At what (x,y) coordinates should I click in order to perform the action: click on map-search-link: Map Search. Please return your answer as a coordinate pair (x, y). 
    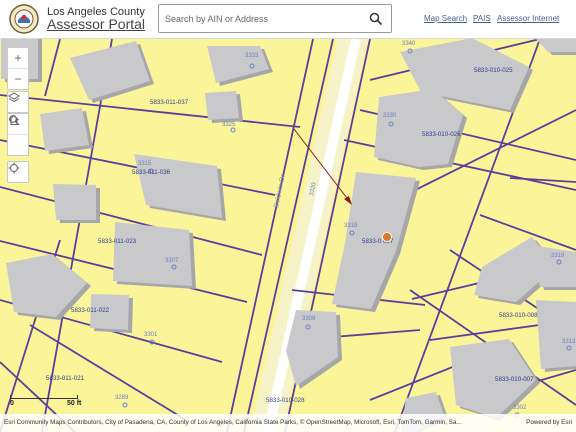
    Looking at the image, I should click on (445, 18).